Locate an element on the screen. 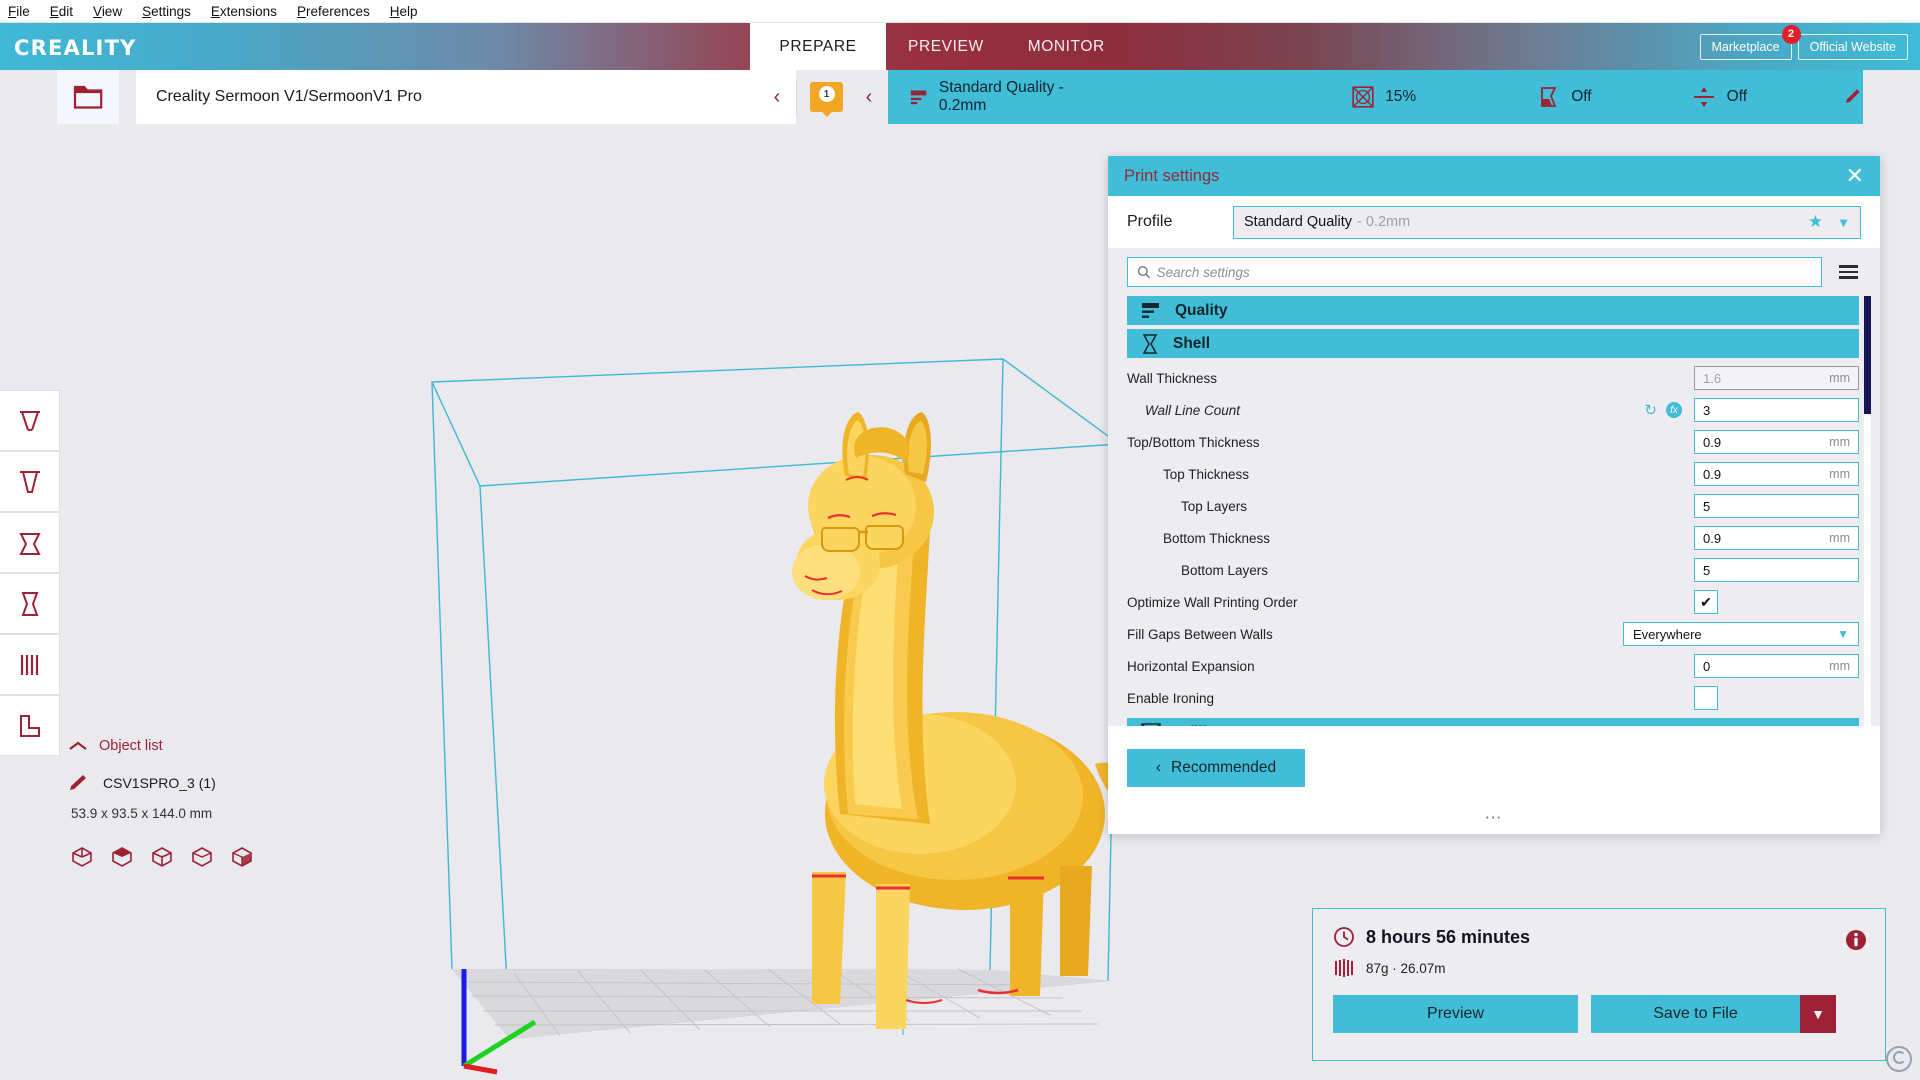 The image size is (1920, 1080). settings-collapse-button: ‹ is located at coordinates (869, 97).